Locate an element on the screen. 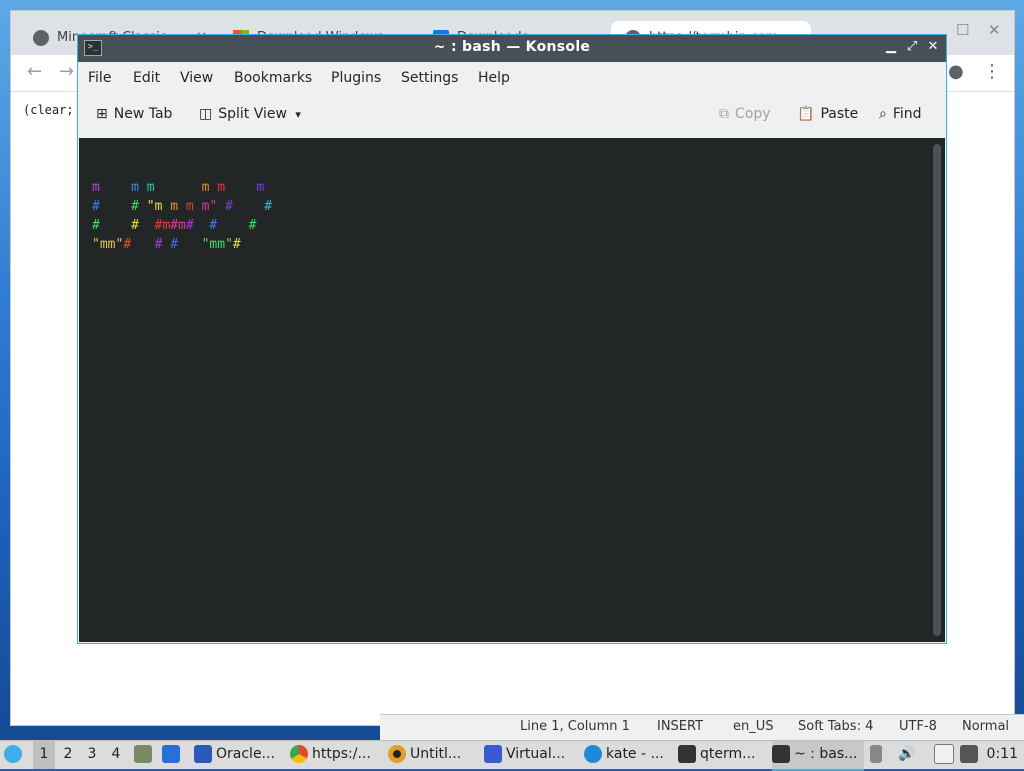 Image resolution: width=1024 pixels, height=771 pixels. clipboard-icon is located at coordinates (945, 755).